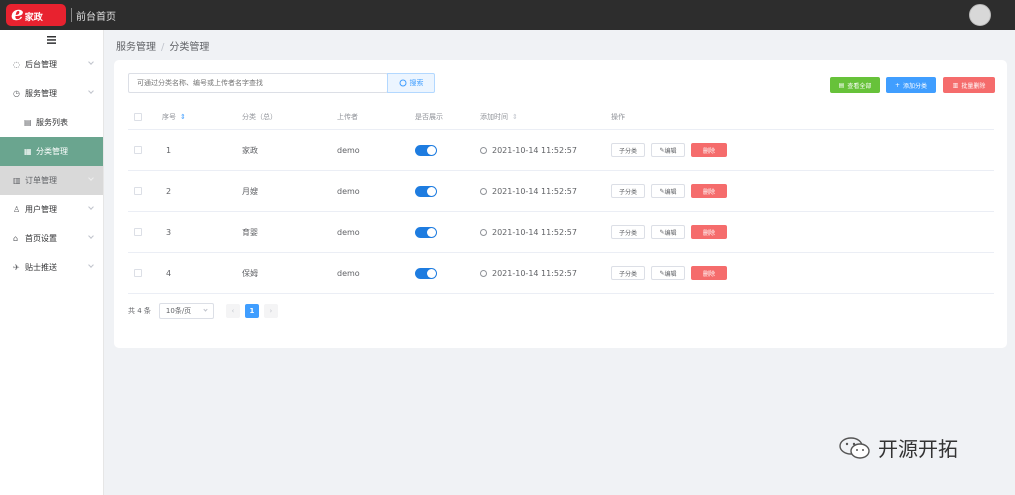  Describe the element at coordinates (17, 13) in the screenshot. I see `logo-letter: e` at that location.